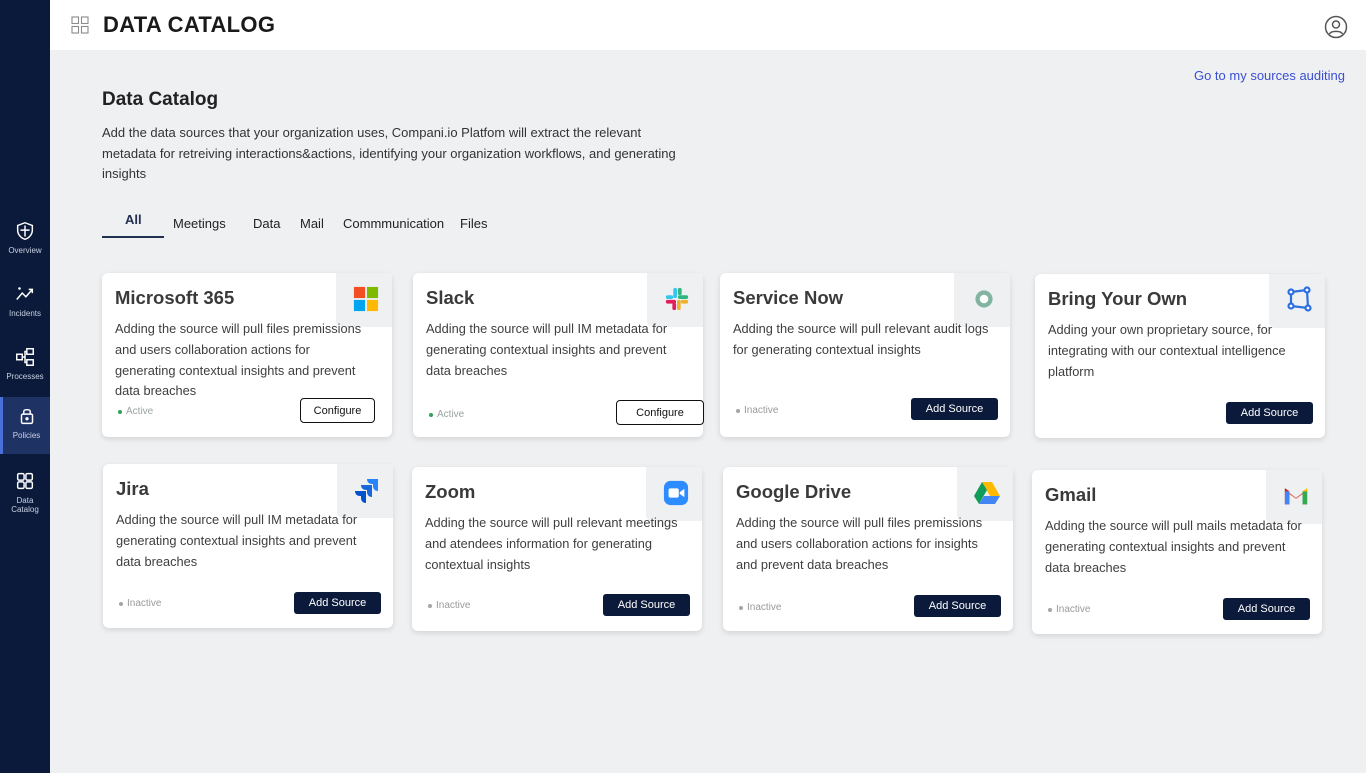  What do you see at coordinates (677, 299) in the screenshot?
I see `slack-logo-icon` at bounding box center [677, 299].